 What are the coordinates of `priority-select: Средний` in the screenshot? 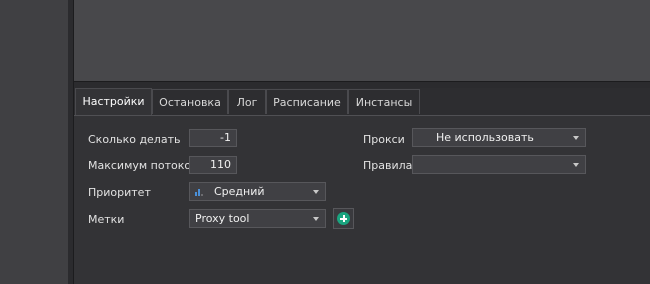 It's located at (257, 191).